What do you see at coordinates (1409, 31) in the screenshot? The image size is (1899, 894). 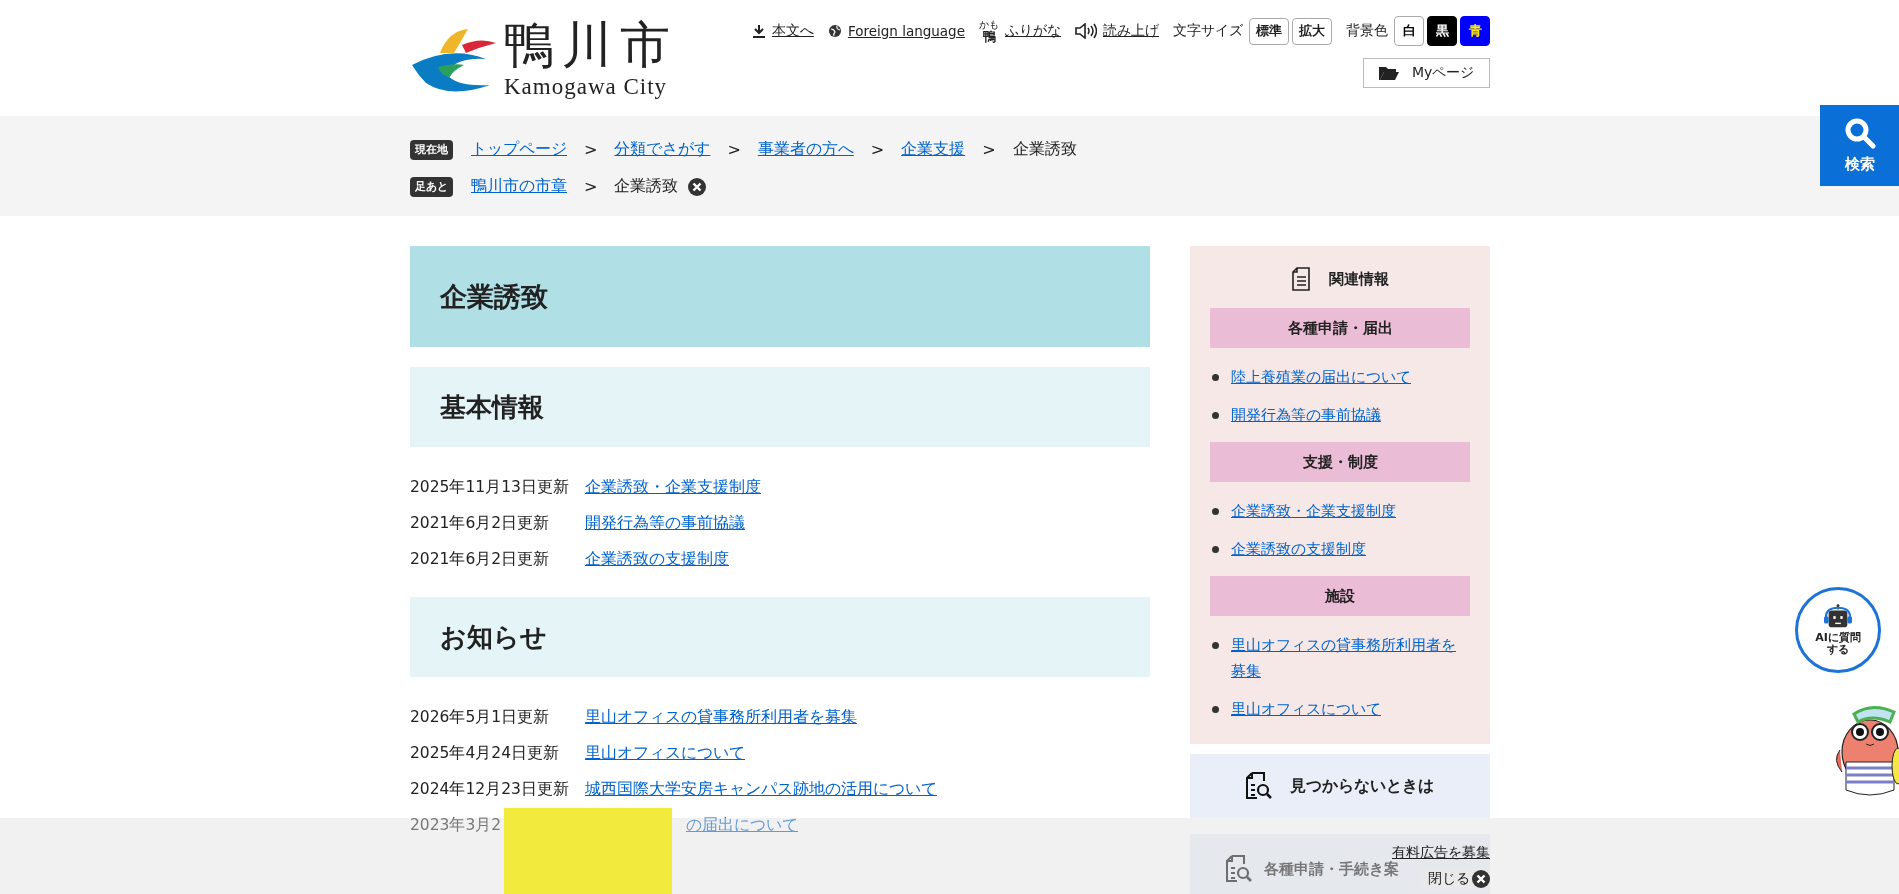 I see `background-color-button: 白` at bounding box center [1409, 31].